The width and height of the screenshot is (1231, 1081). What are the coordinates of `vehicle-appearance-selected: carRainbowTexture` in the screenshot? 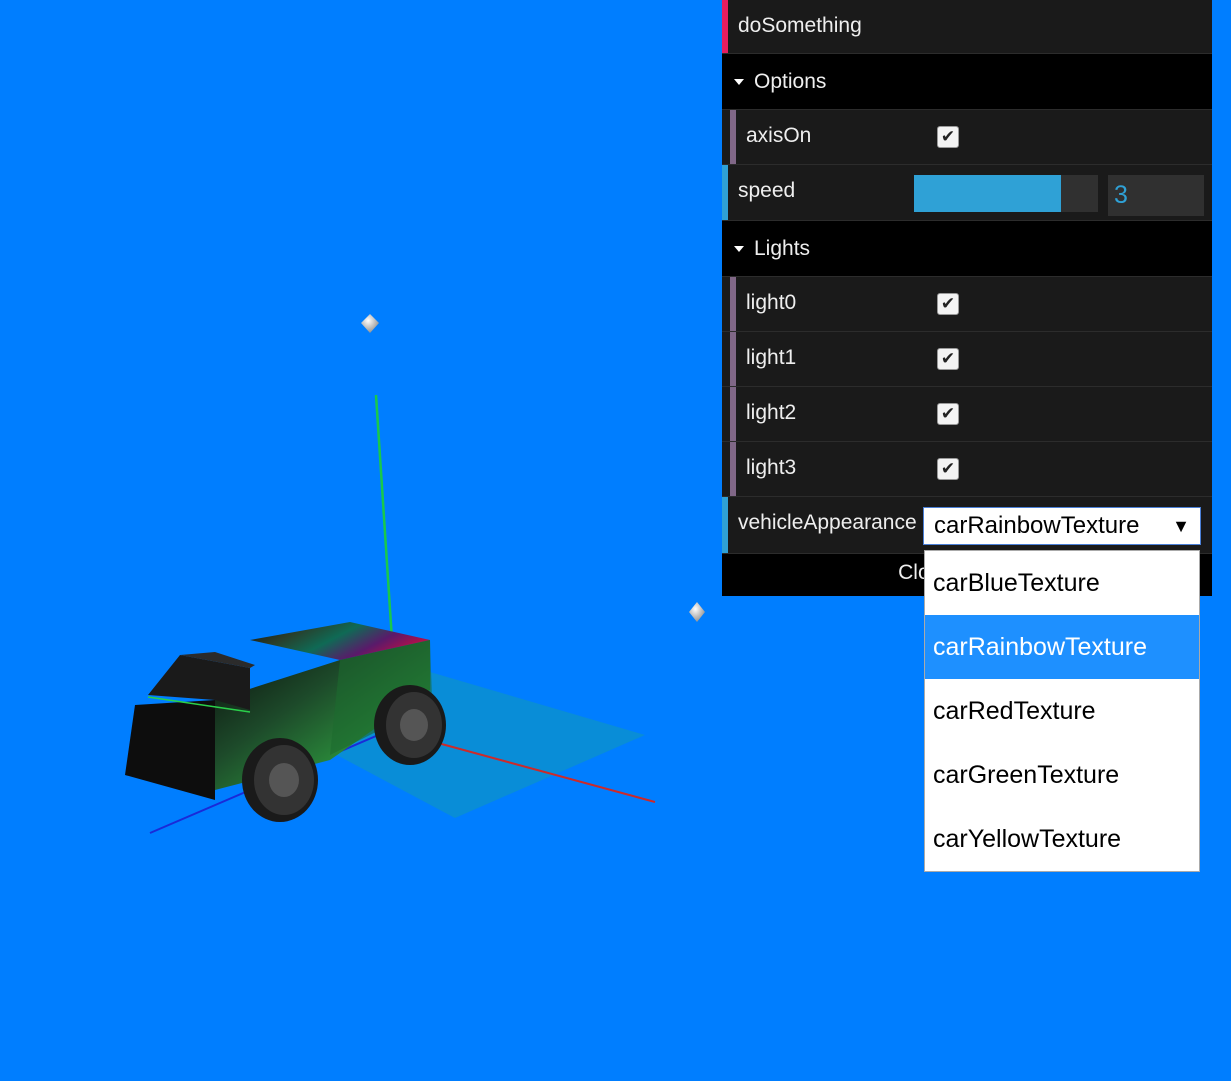 It's located at (1037, 525).